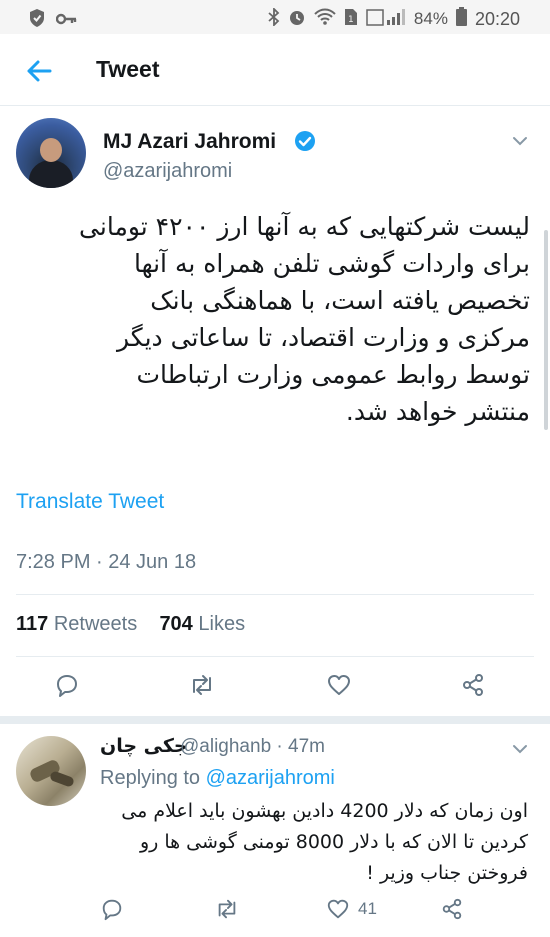 The height and width of the screenshot is (937, 550). I want to click on retweets-stat: 117 Retweets, so click(76, 624).